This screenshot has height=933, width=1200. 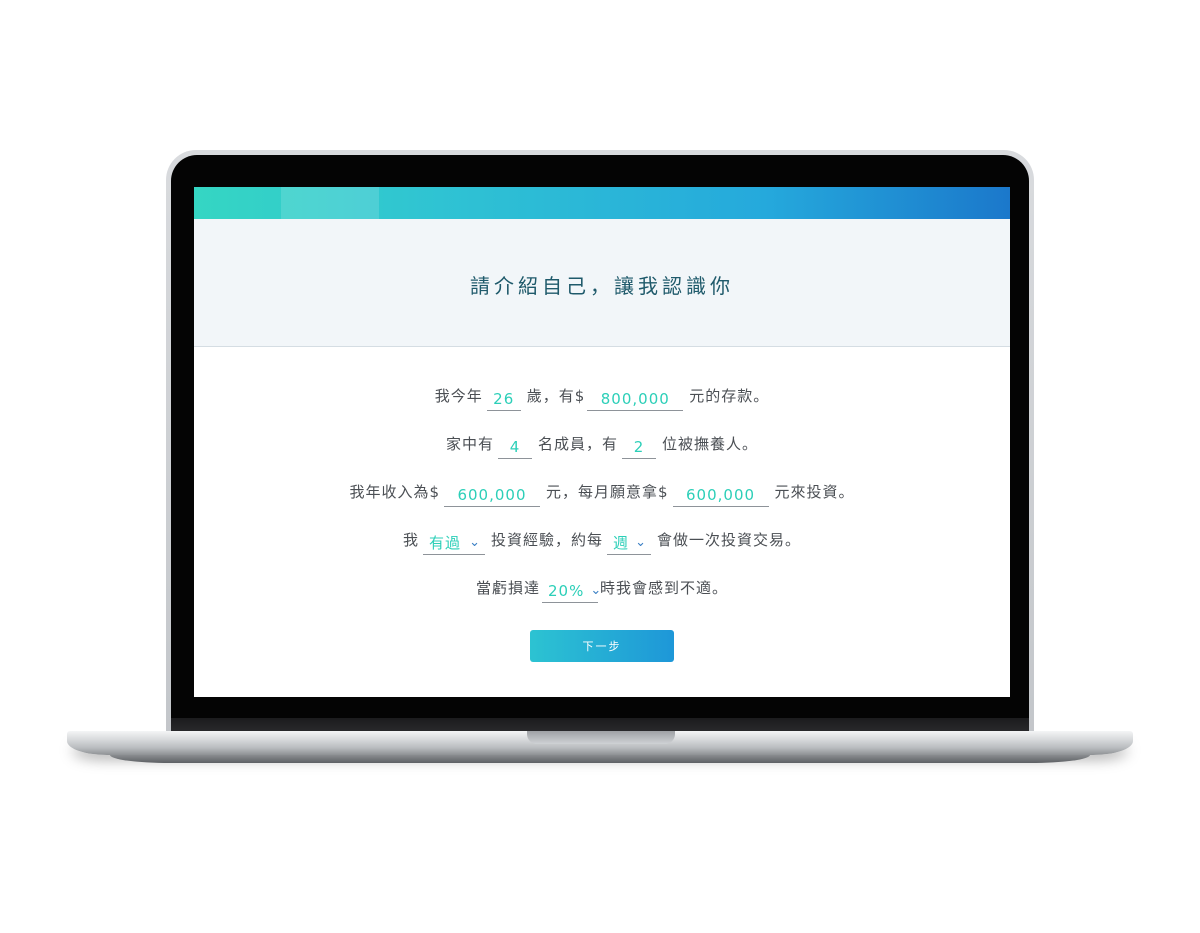 I want to click on savings-field: 800,000, so click(x=635, y=399).